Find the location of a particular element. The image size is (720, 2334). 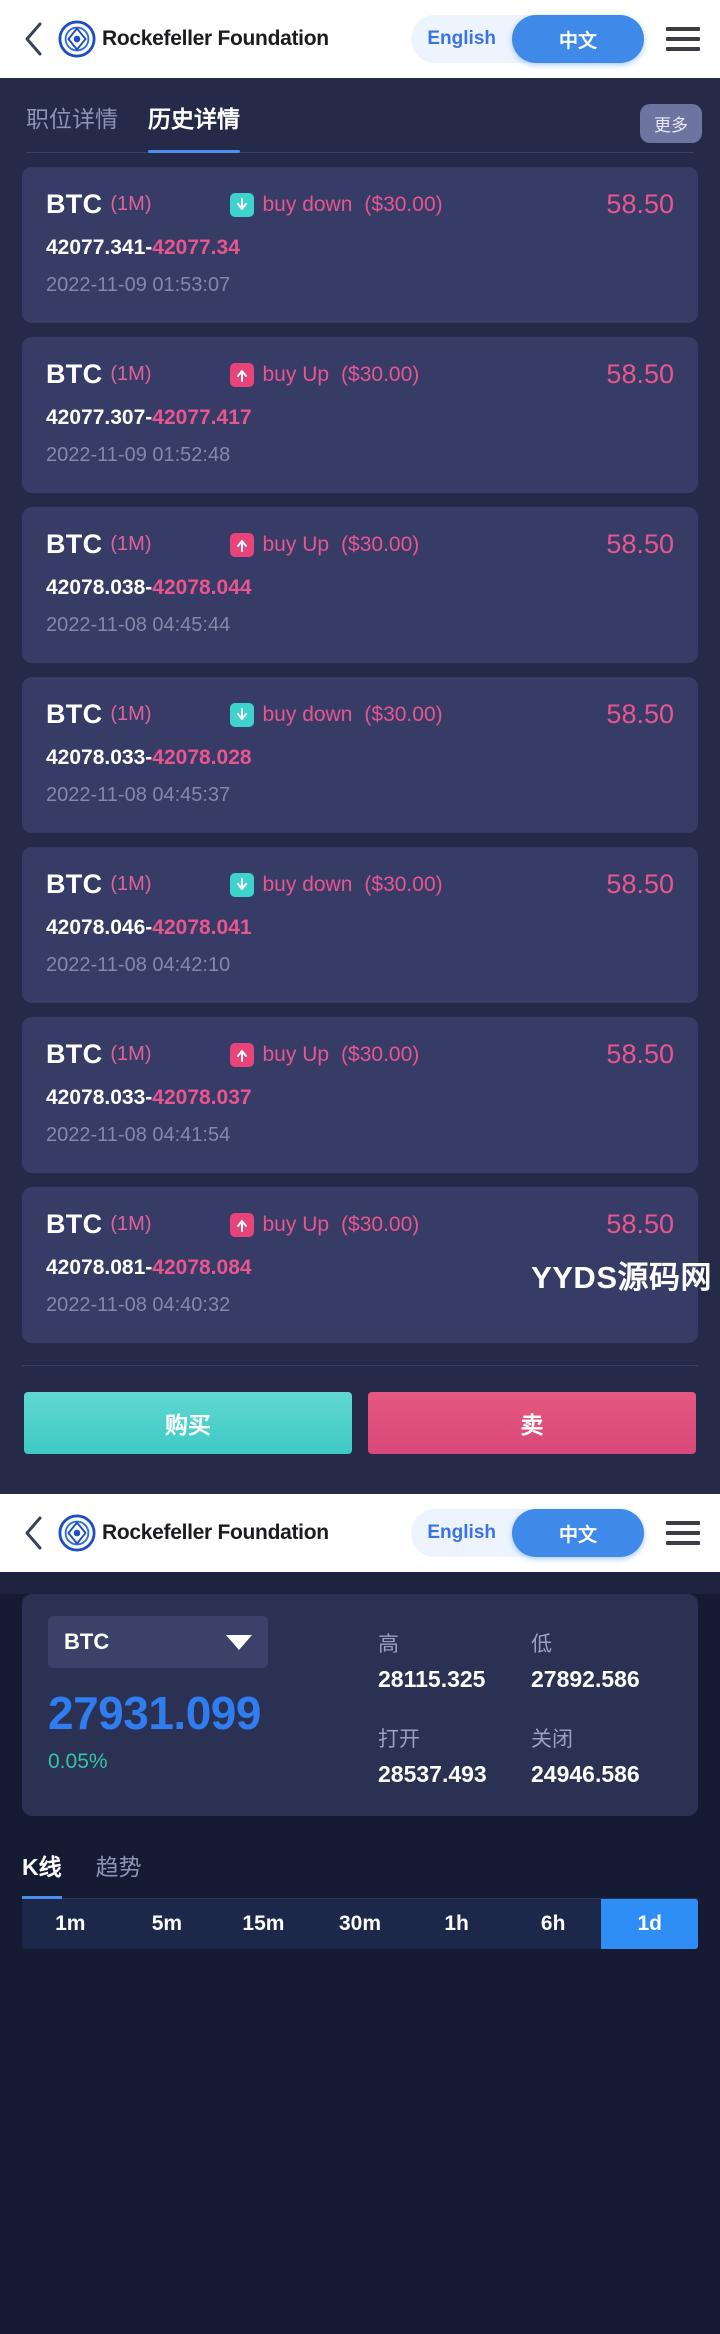

language-switch: English 中文 is located at coordinates (527, 39).